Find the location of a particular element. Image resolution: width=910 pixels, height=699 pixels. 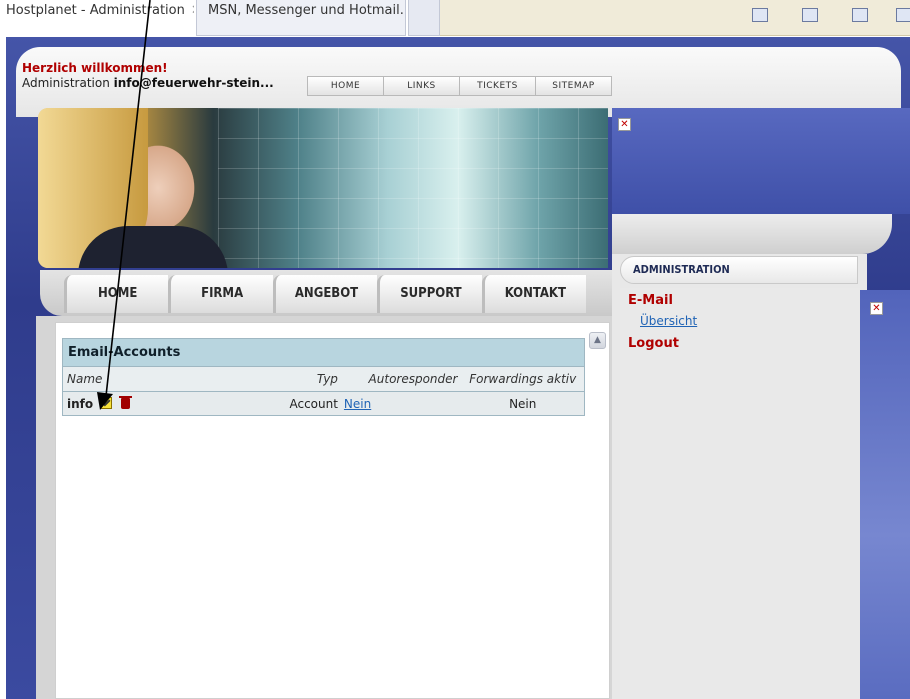

table-title: Email-Accounts is located at coordinates (323, 352).